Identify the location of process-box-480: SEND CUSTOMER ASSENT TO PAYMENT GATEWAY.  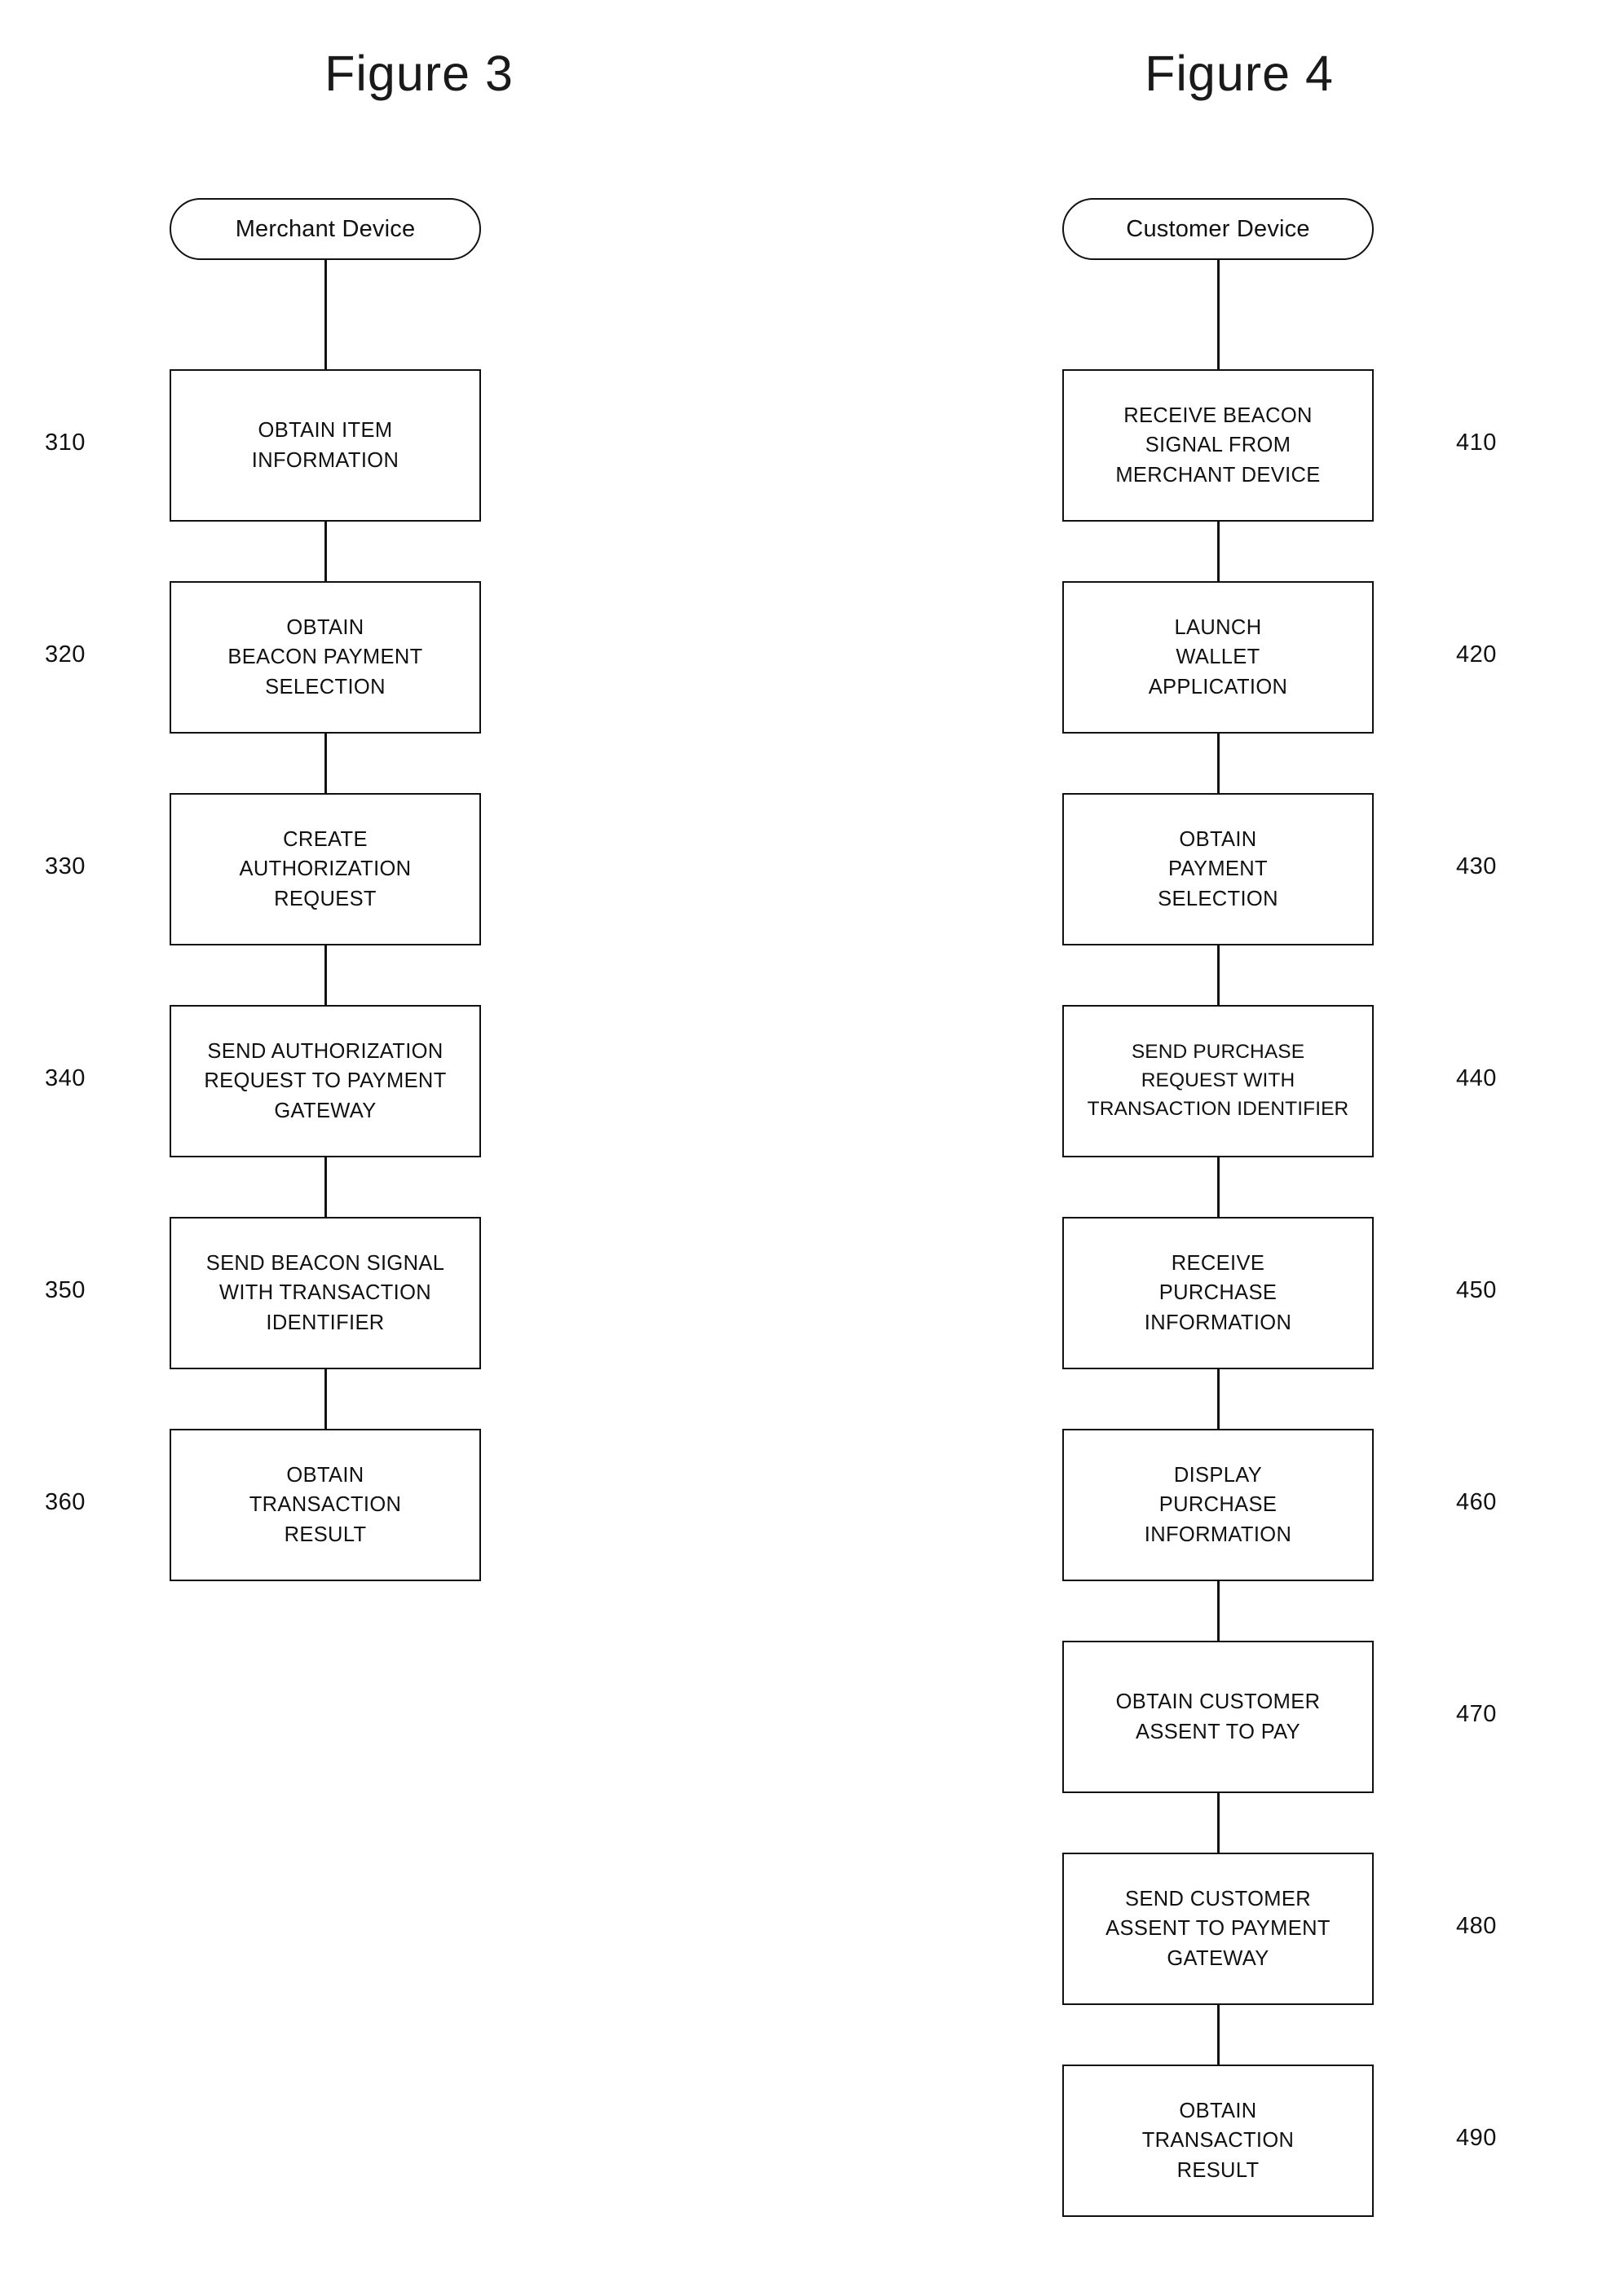
(1218, 1929).